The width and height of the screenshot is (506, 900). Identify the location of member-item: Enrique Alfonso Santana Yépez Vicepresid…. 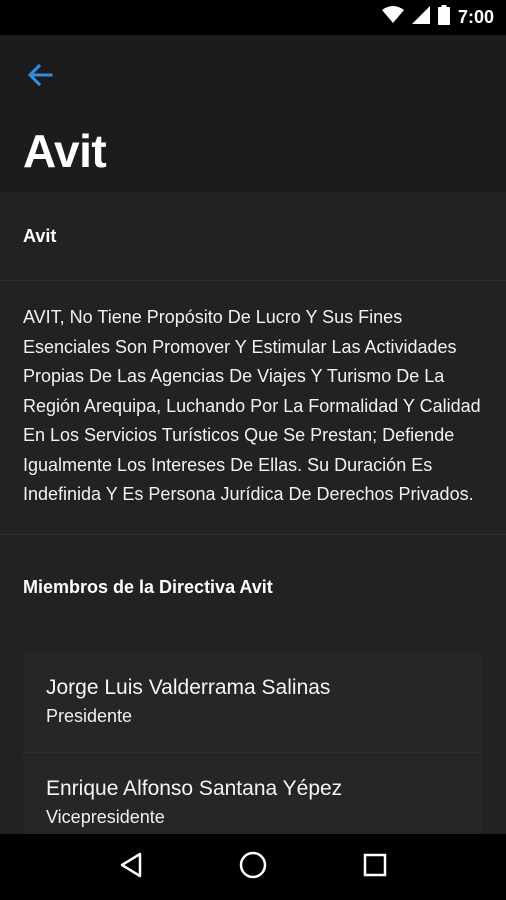
(252, 793).